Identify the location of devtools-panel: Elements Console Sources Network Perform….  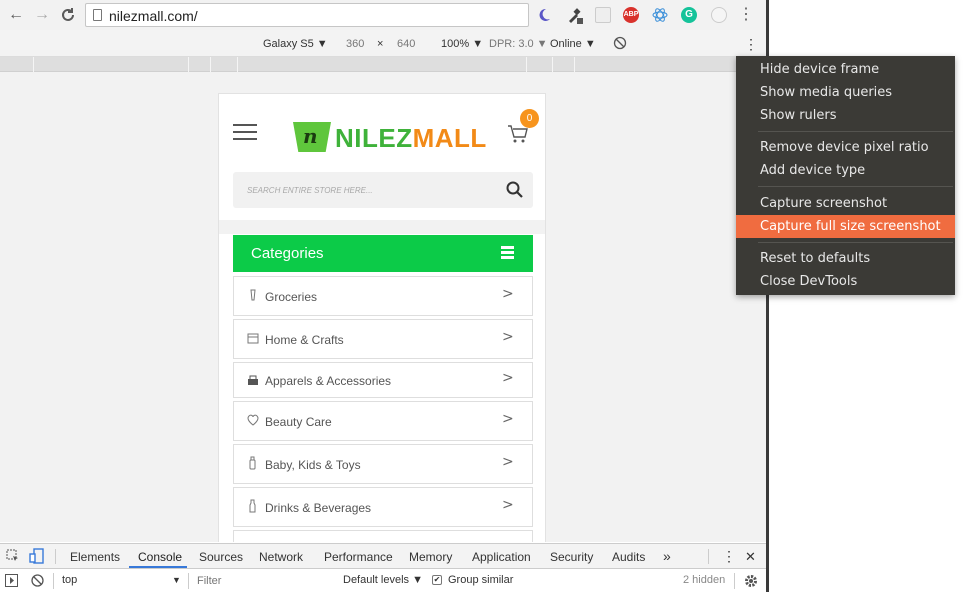
(383, 567).